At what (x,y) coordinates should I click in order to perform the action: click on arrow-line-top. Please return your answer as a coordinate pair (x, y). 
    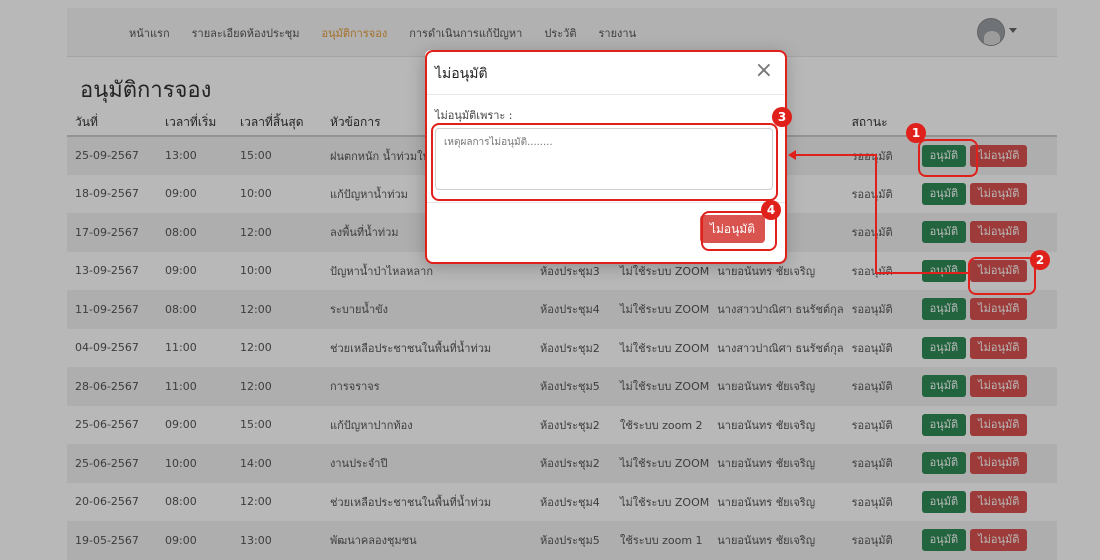
    Looking at the image, I should click on (836, 155).